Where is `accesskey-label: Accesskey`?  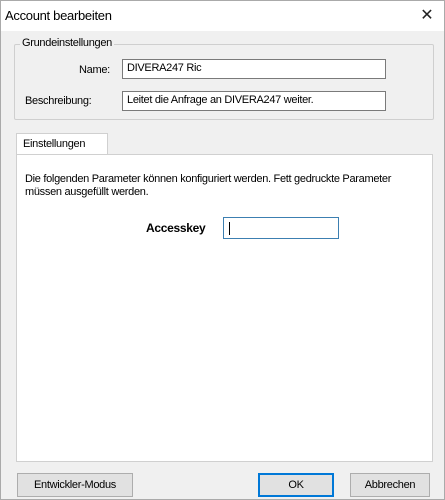 accesskey-label: Accesskey is located at coordinates (176, 228).